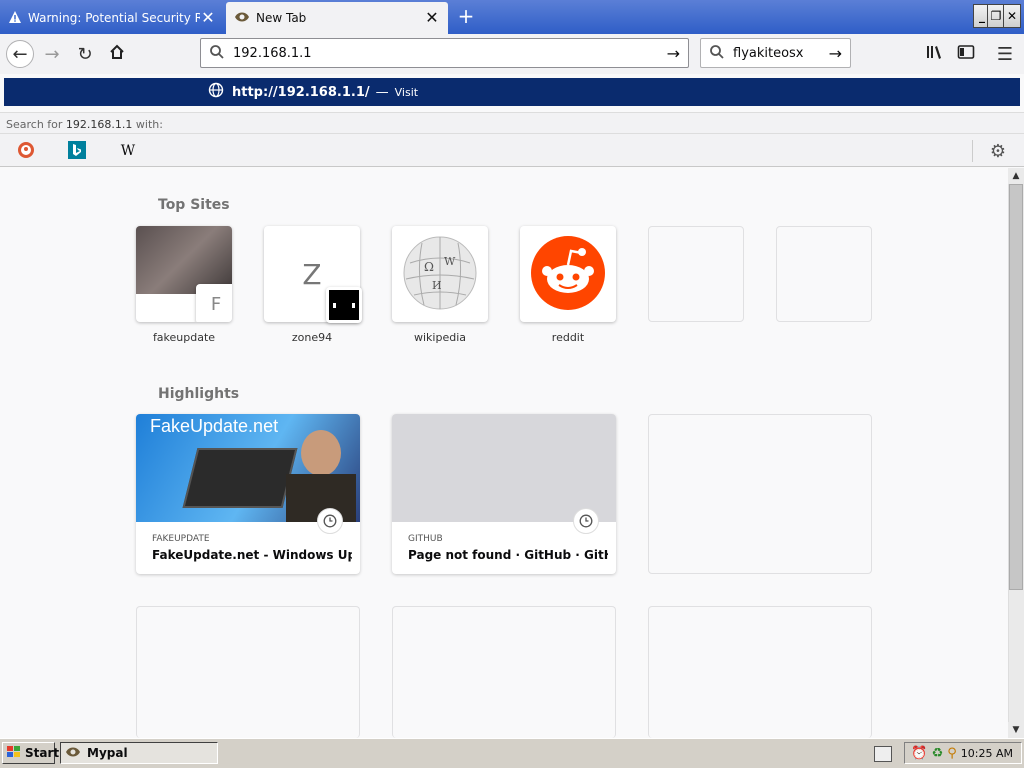 This screenshot has height=768, width=1024. What do you see at coordinates (986, 753) in the screenshot?
I see `clock-text: 10:25 AM` at bounding box center [986, 753].